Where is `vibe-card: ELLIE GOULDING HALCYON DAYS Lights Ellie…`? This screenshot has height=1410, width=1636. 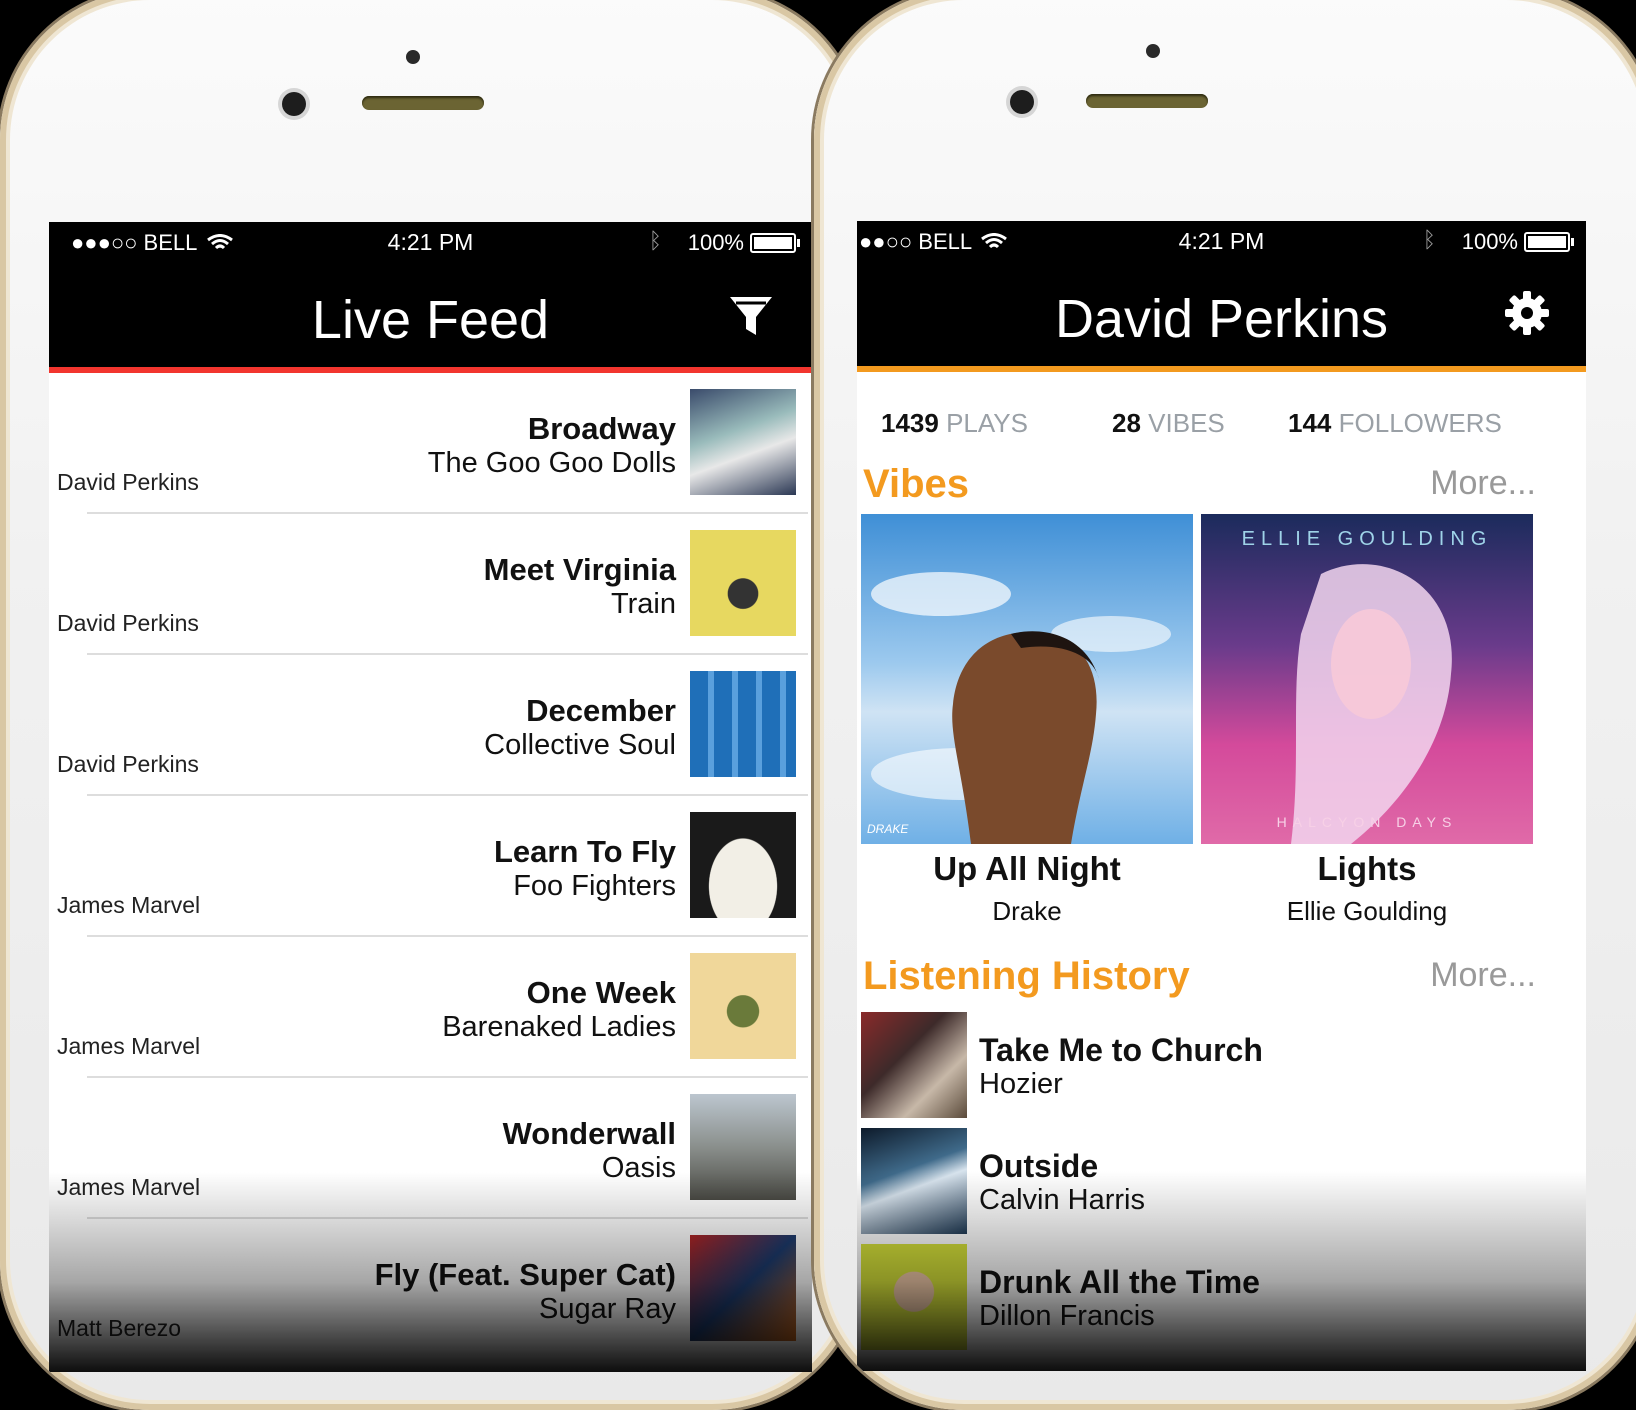
vibe-card: ELLIE GOULDING HALCYON DAYS Lights Ellie… is located at coordinates (1367, 720).